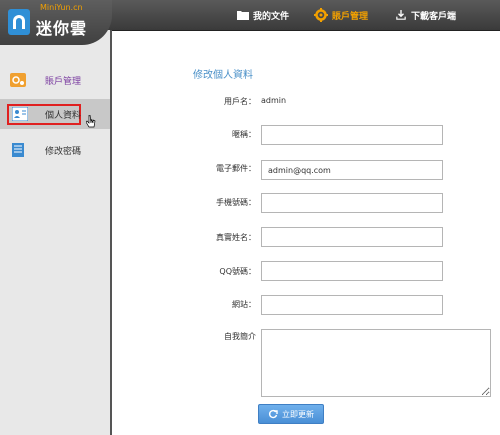 The height and width of the screenshot is (435, 500). What do you see at coordinates (244, 304) in the screenshot?
I see `website-label: 網站：` at bounding box center [244, 304].